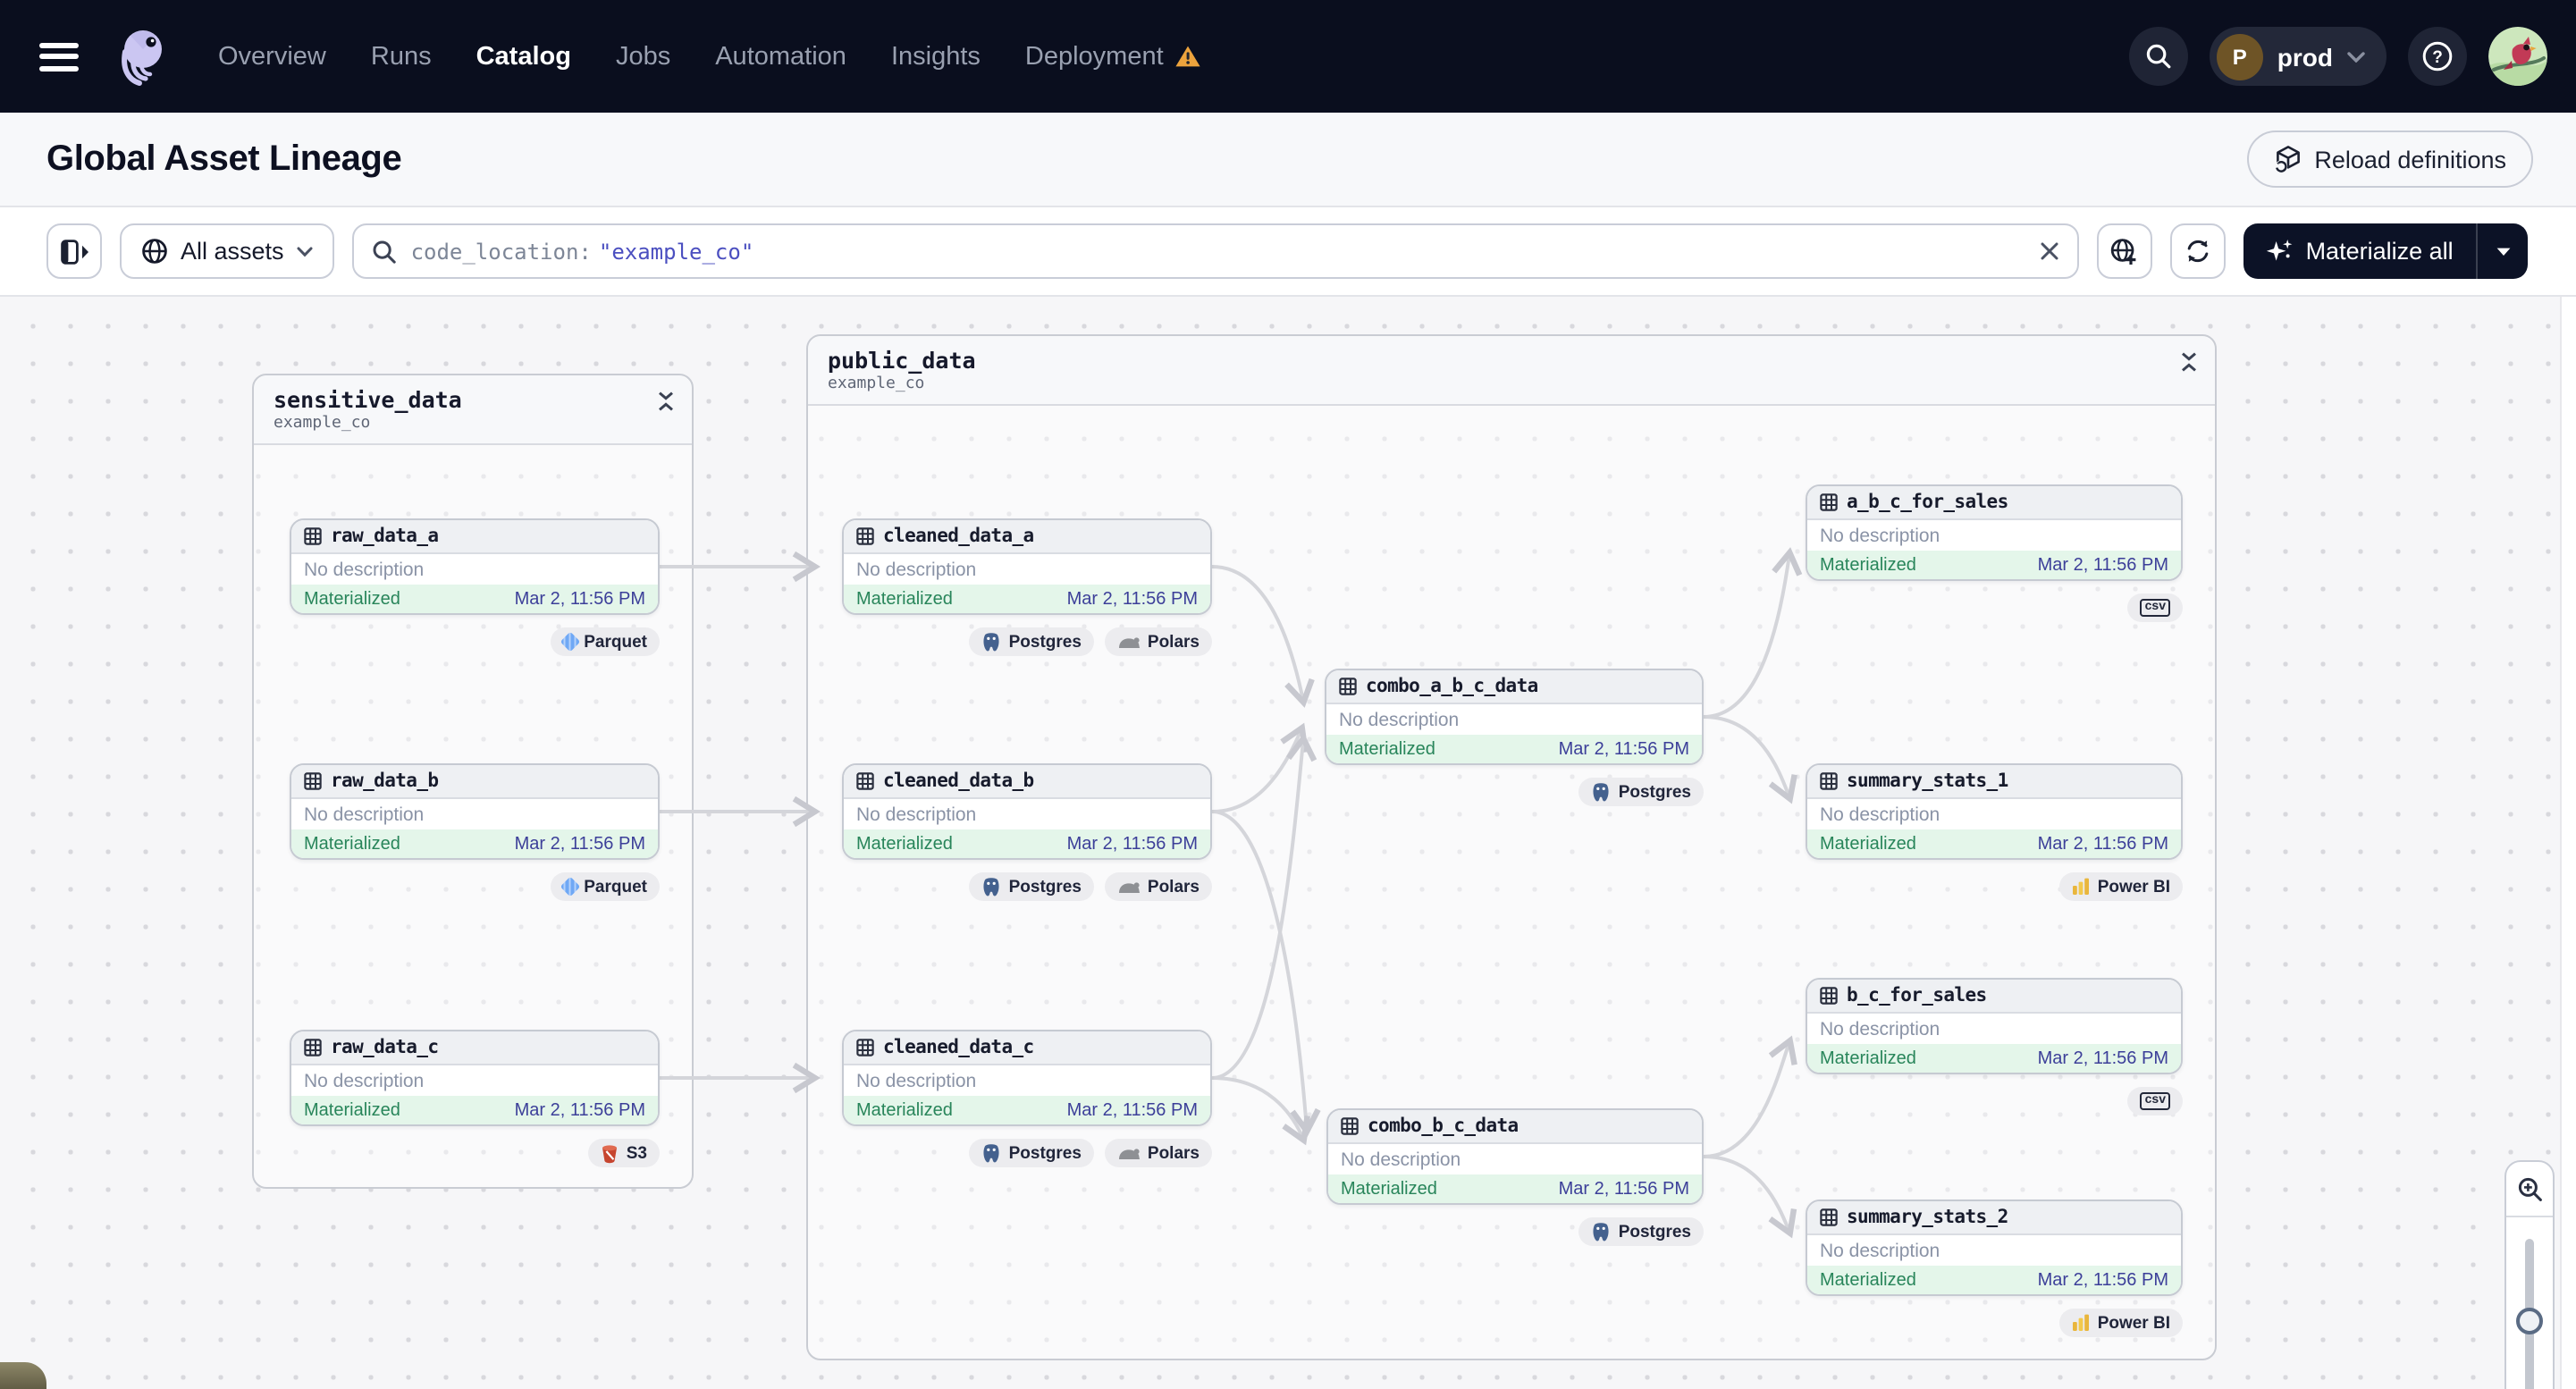  I want to click on zoom-in-button, so click(2529, 1189).